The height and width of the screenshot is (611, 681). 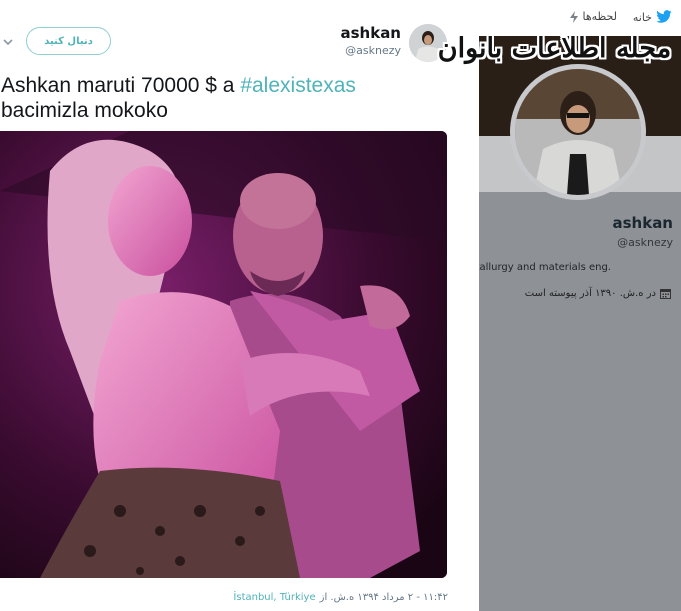 I want to click on profile-handle: @asknezy, so click(x=645, y=242).